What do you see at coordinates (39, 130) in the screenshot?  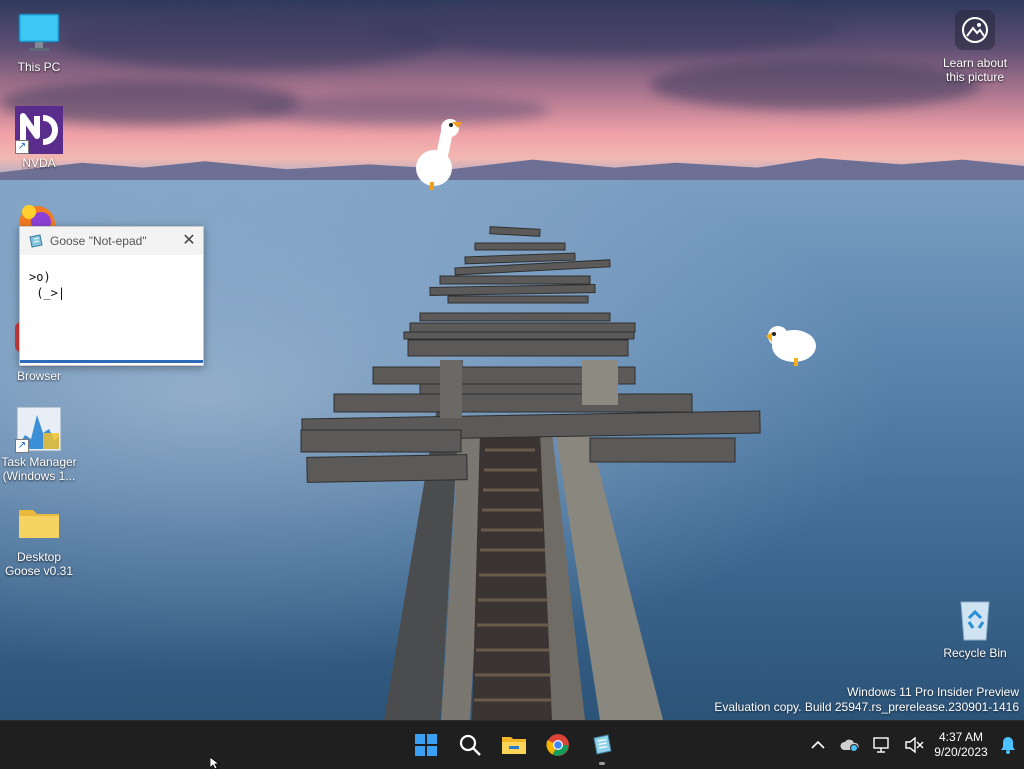 I see `nvda-icon: ↗` at bounding box center [39, 130].